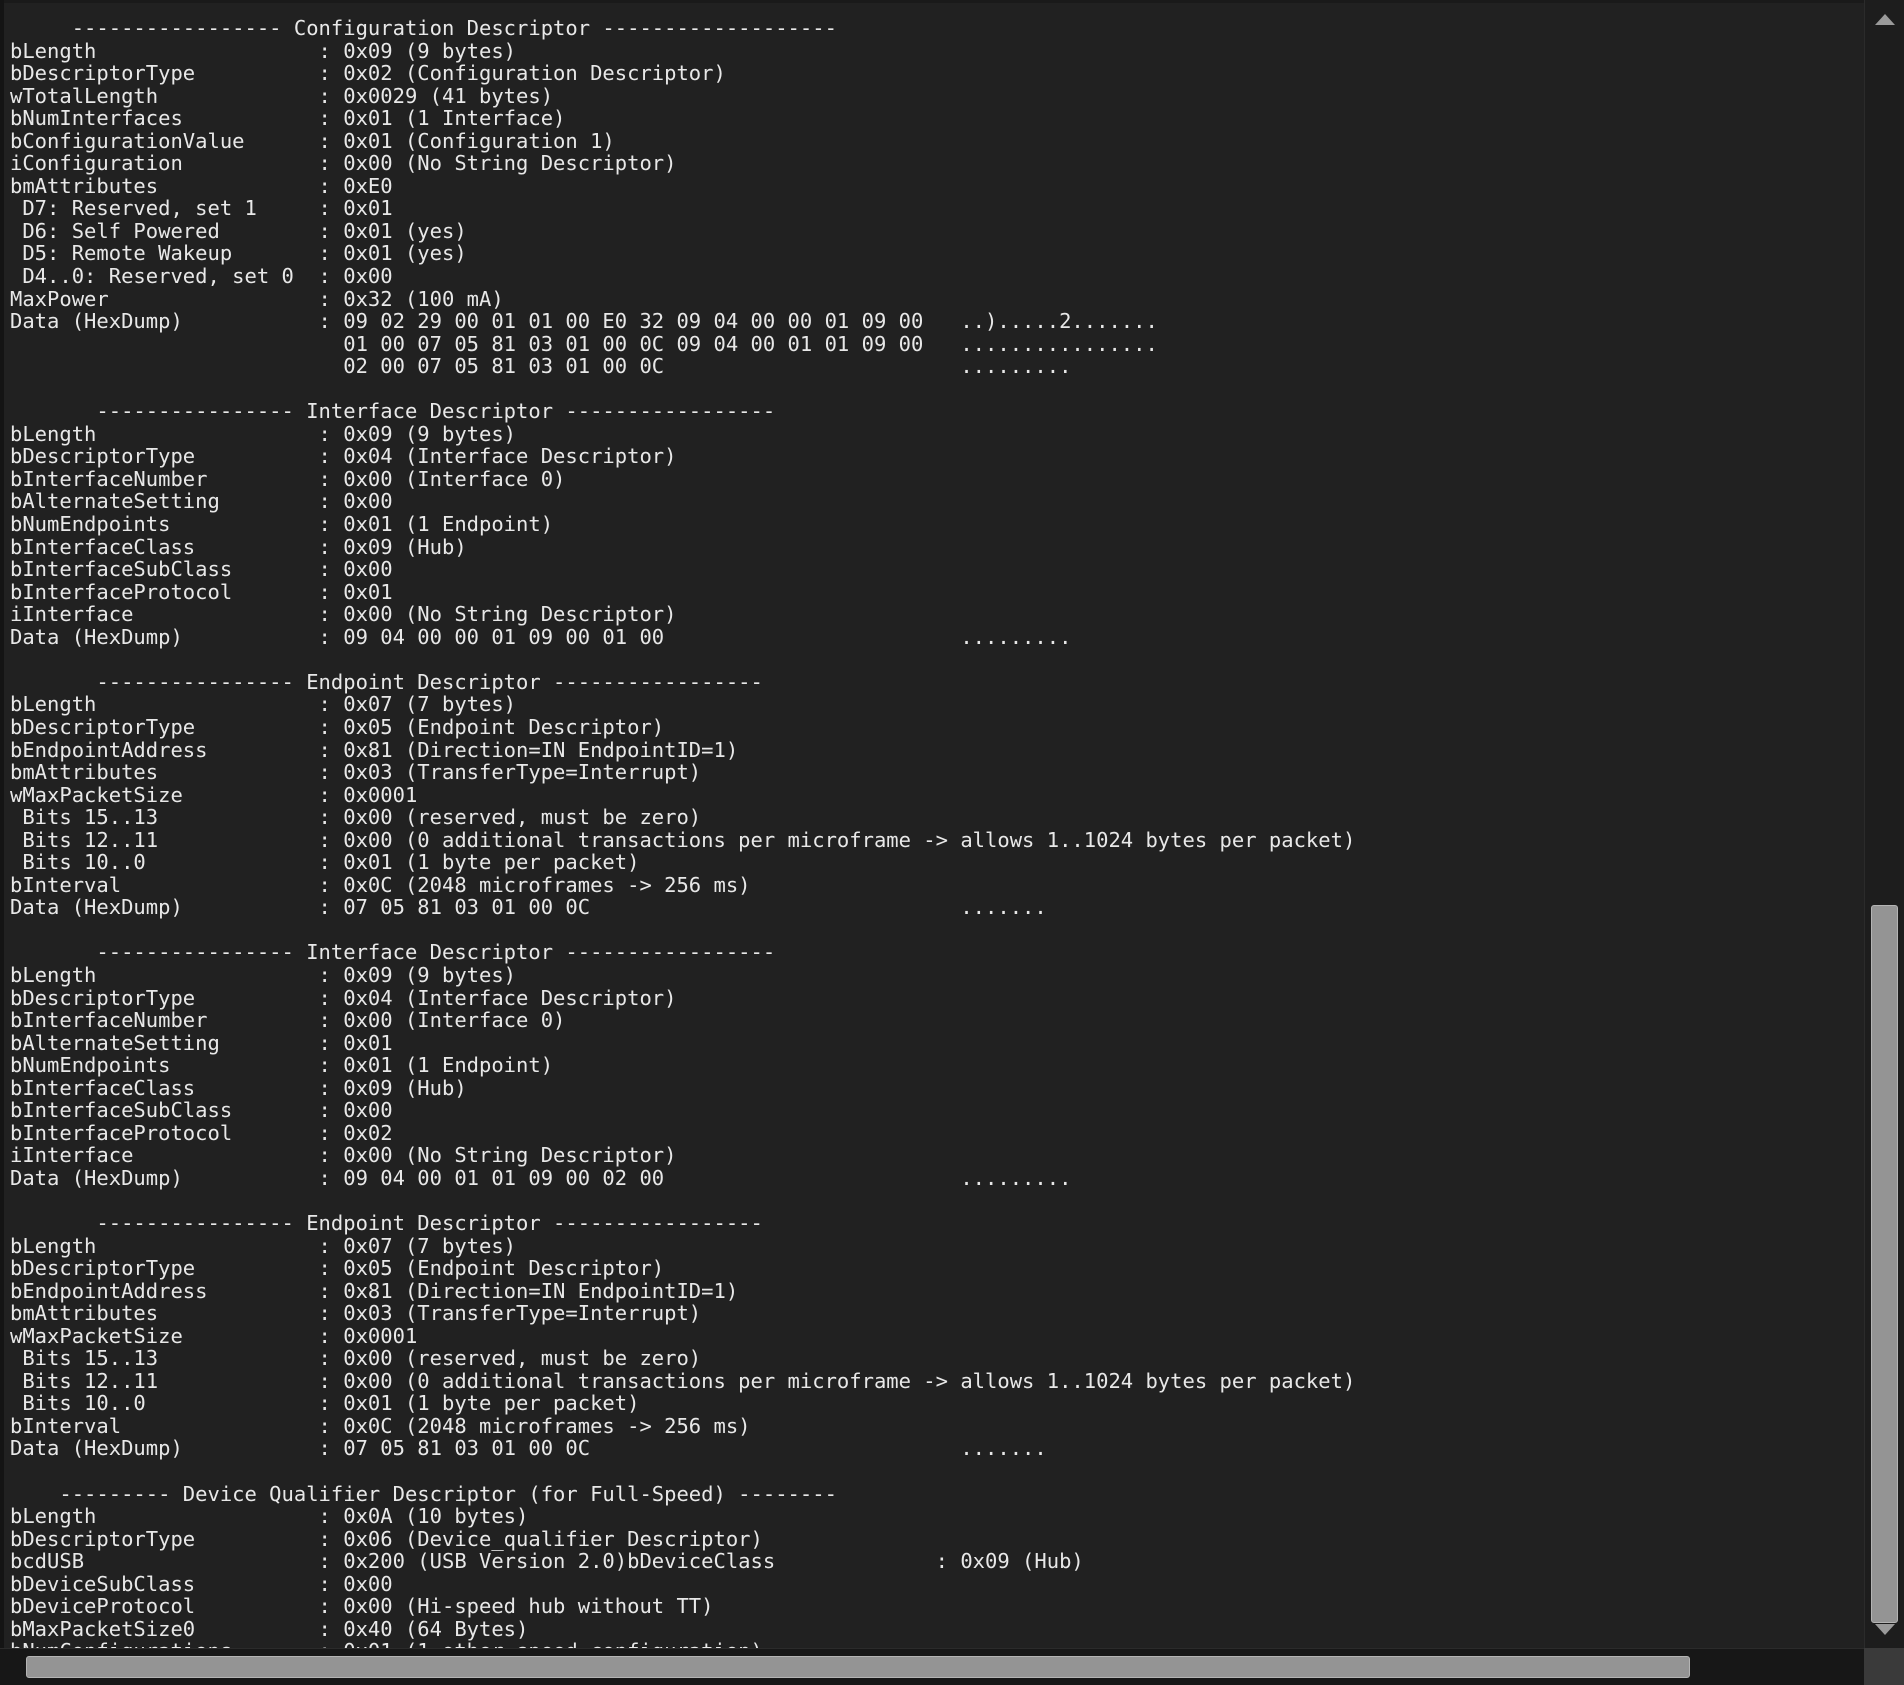 This screenshot has width=1904, height=1685. I want to click on triangle-up-icon, so click(1884, 19).